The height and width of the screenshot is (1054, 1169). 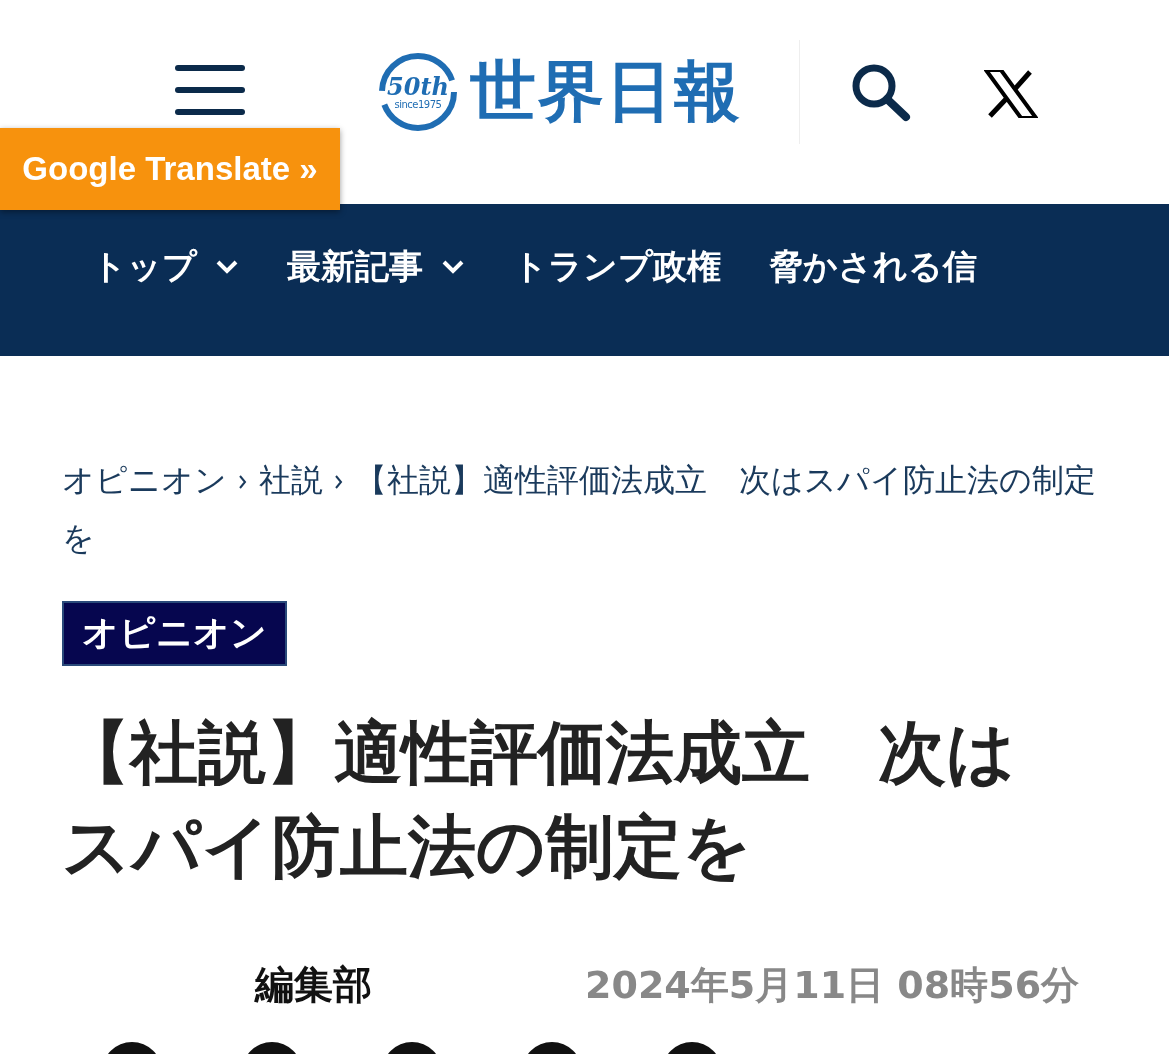 What do you see at coordinates (606, 91) in the screenshot?
I see `logo-text: 世界日報` at bounding box center [606, 91].